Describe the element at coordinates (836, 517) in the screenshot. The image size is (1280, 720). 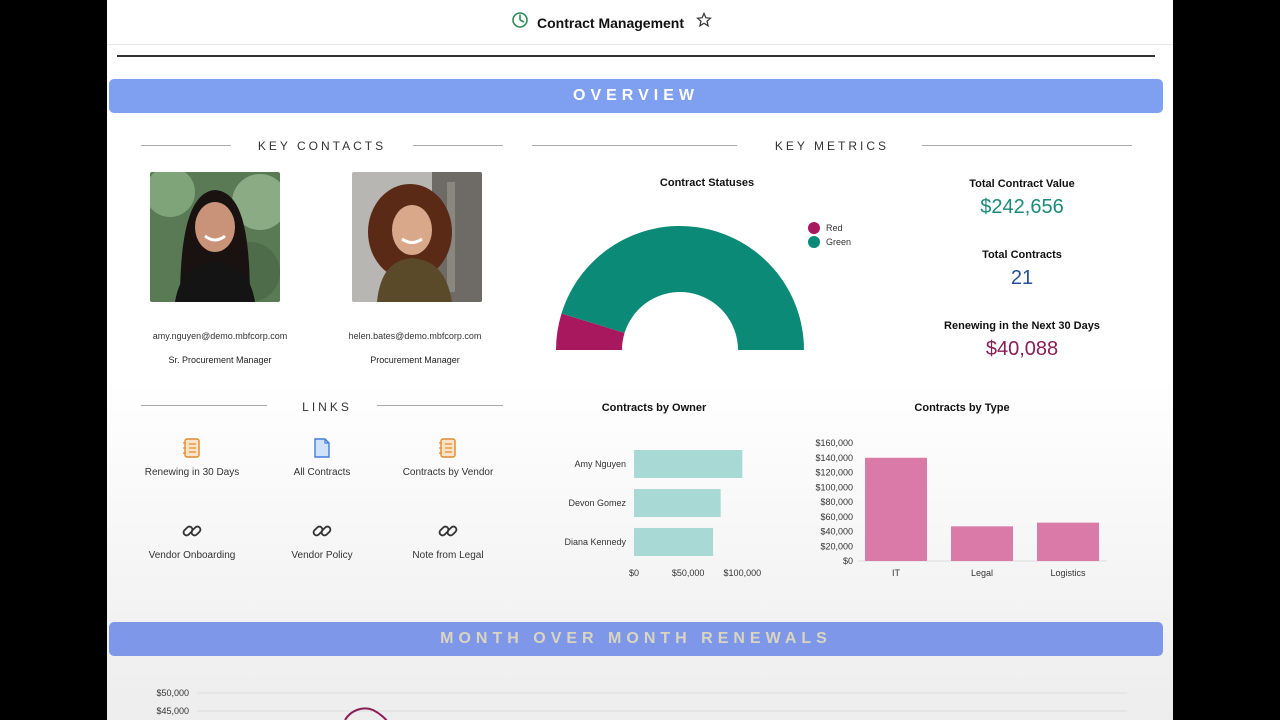
I see `type-y-tick: $60,000` at that location.